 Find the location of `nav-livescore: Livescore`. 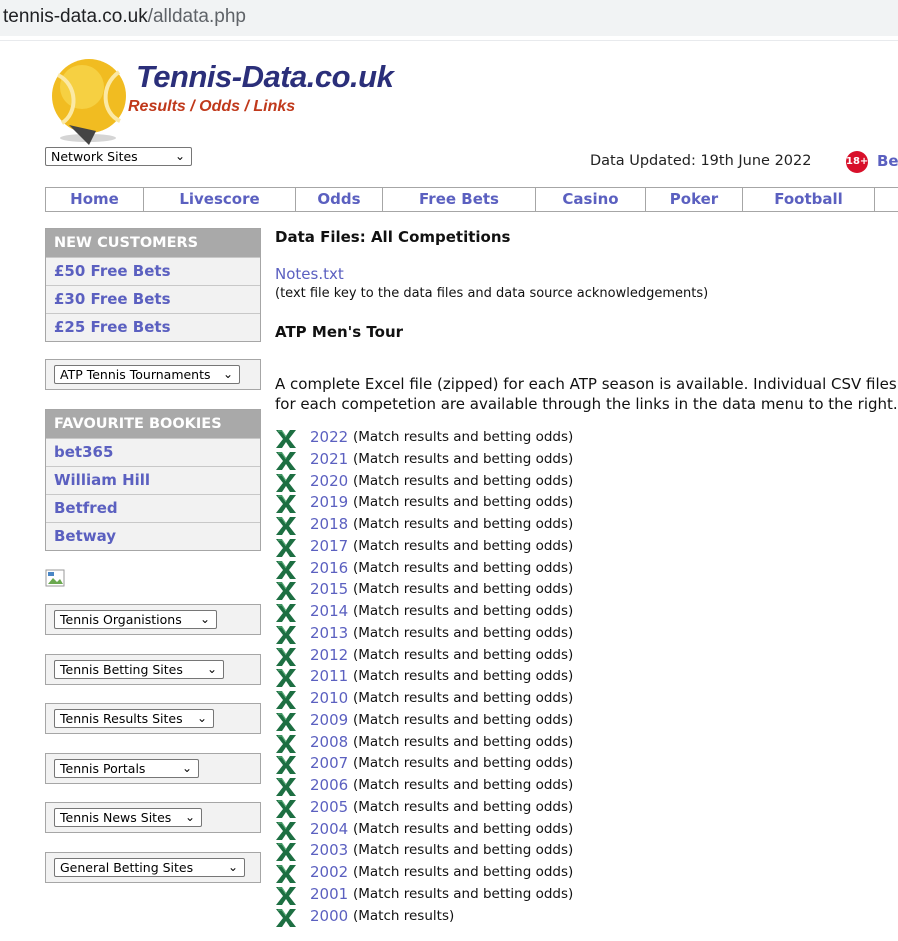

nav-livescore: Livescore is located at coordinates (220, 199).